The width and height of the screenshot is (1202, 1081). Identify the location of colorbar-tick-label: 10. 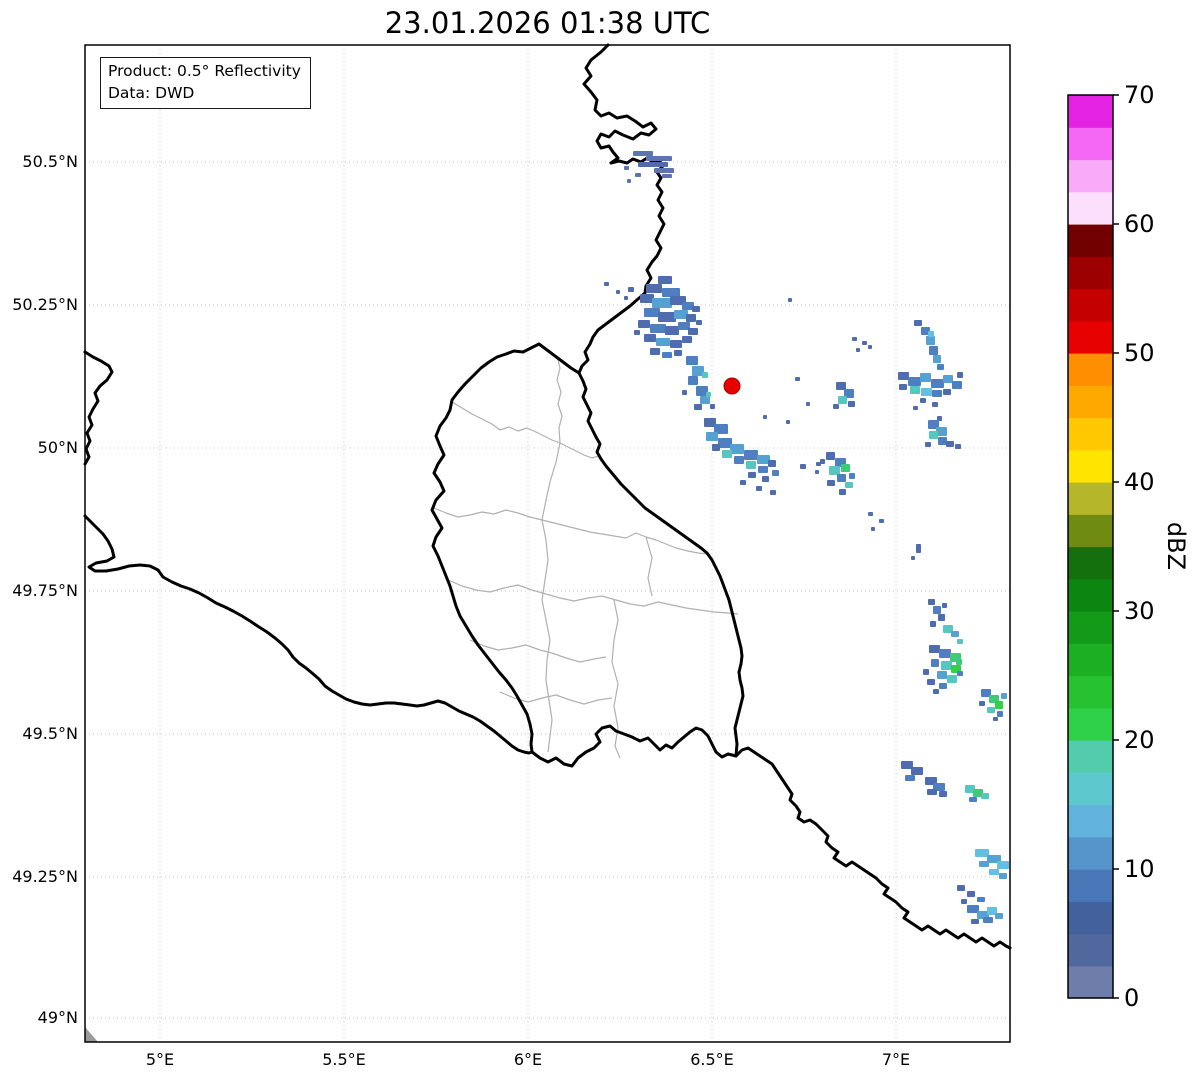
(1139, 869).